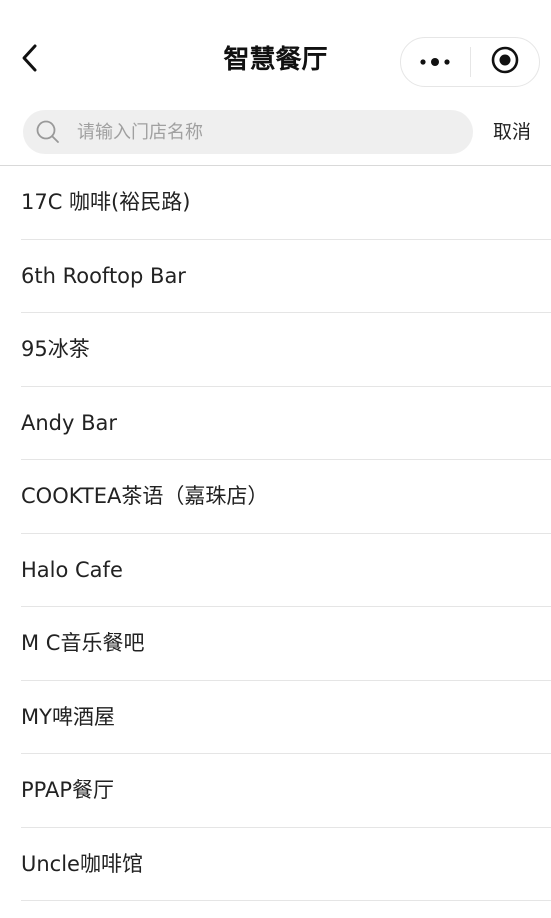  What do you see at coordinates (68, 790) in the screenshot?
I see `store-name: PPAP餐厅` at bounding box center [68, 790].